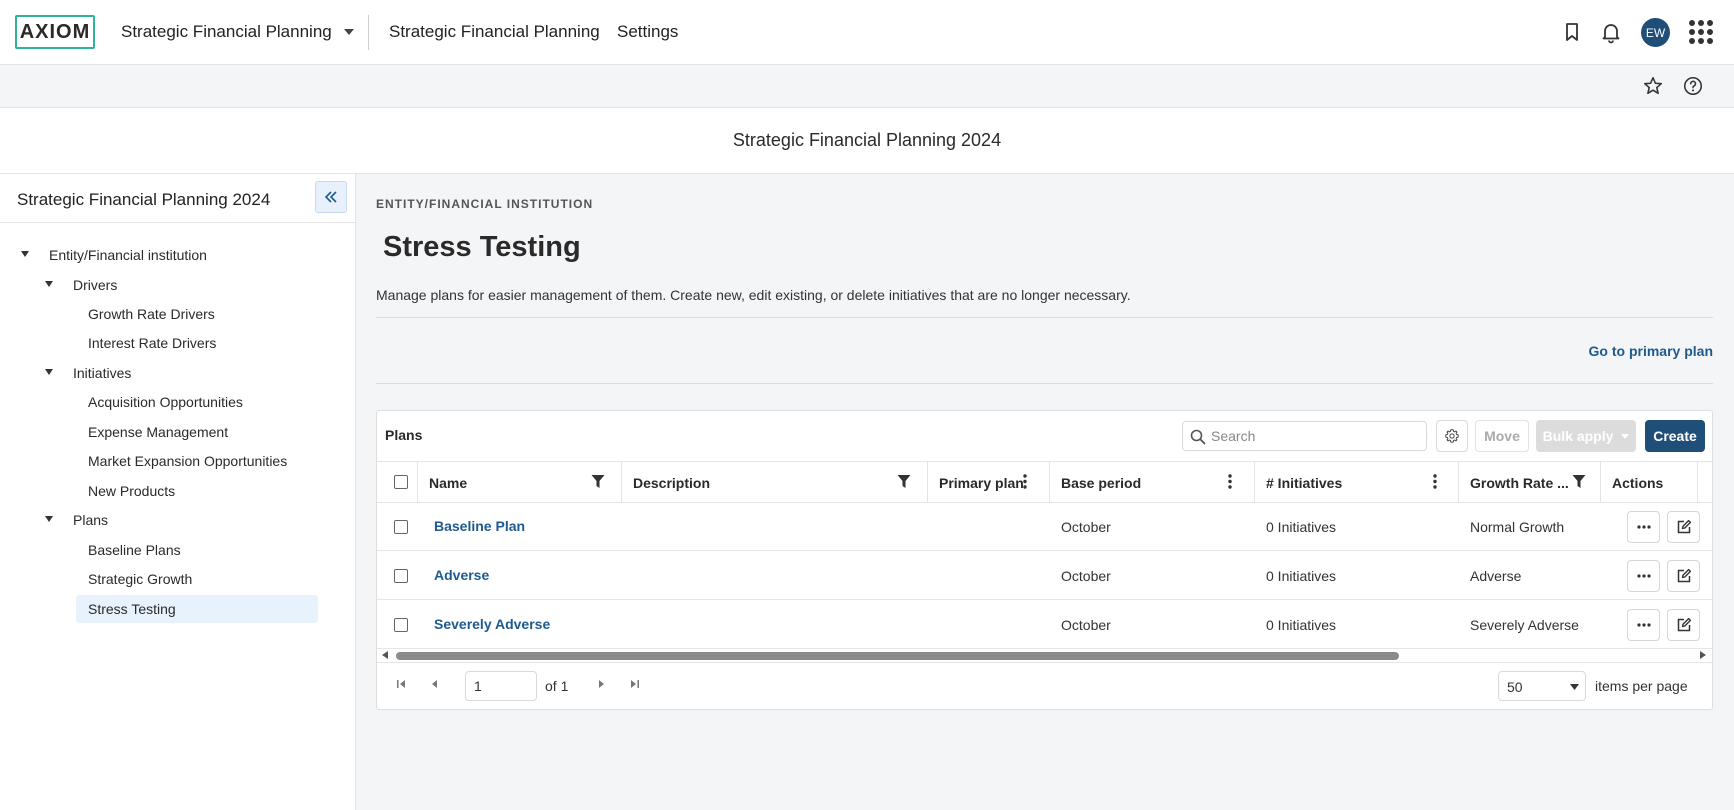 The image size is (1734, 810). Describe the element at coordinates (1694, 87) in the screenshot. I see `help-icon` at that location.